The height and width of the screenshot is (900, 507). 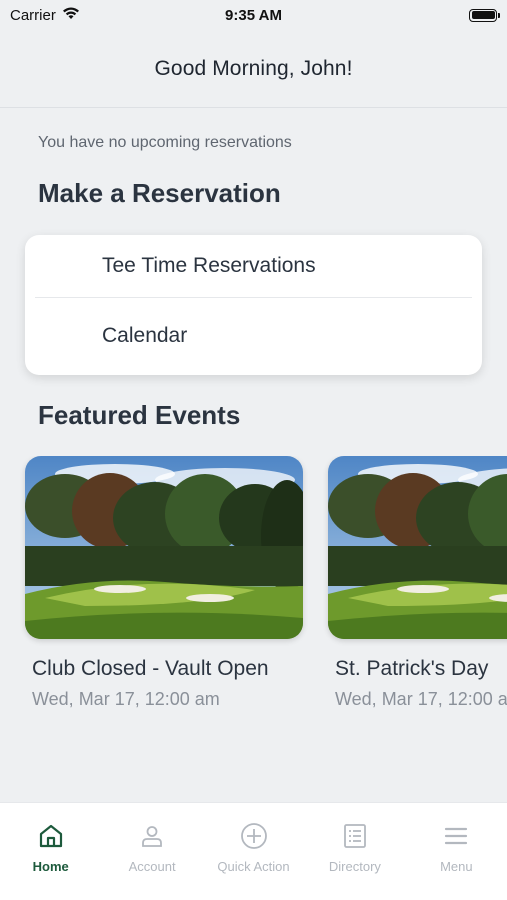 What do you see at coordinates (253, 866) in the screenshot?
I see `tab-label: Quick Action` at bounding box center [253, 866].